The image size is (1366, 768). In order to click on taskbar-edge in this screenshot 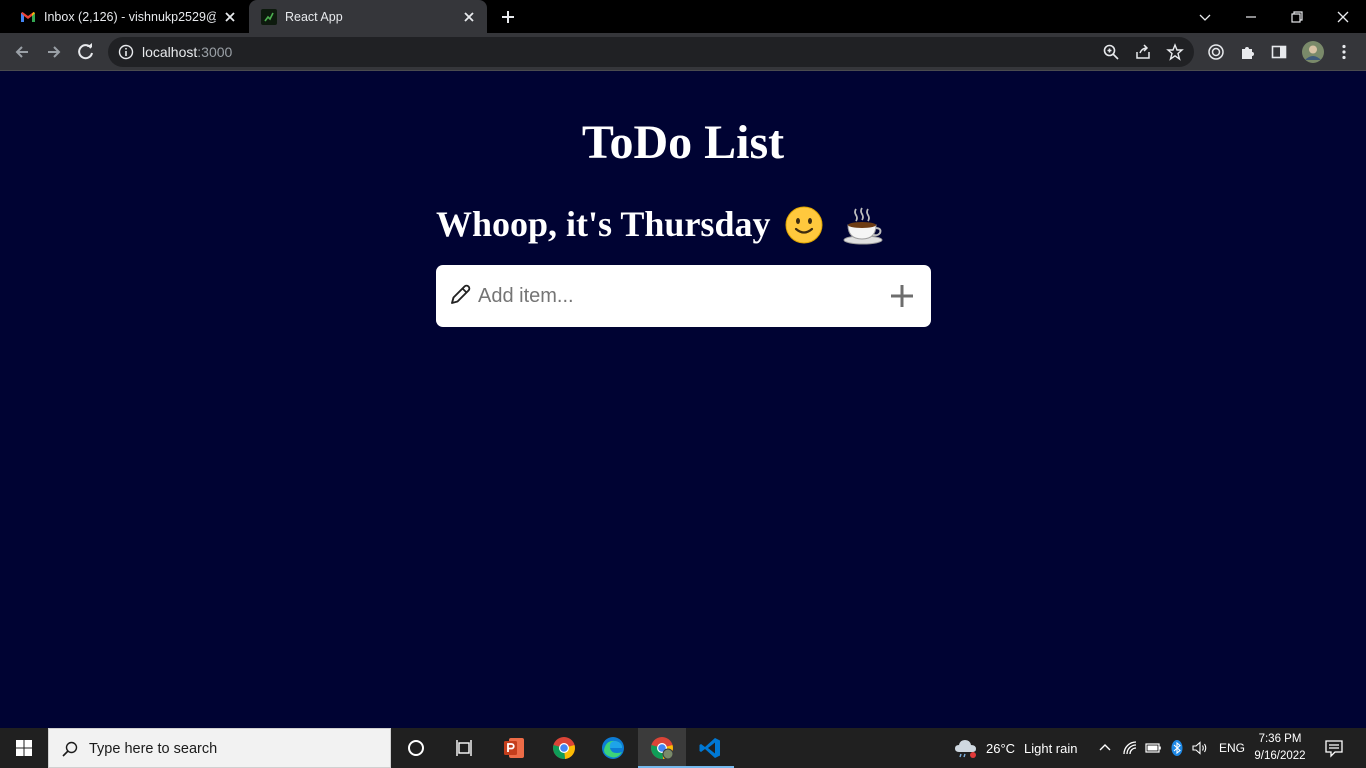, I will do `click(613, 748)`.